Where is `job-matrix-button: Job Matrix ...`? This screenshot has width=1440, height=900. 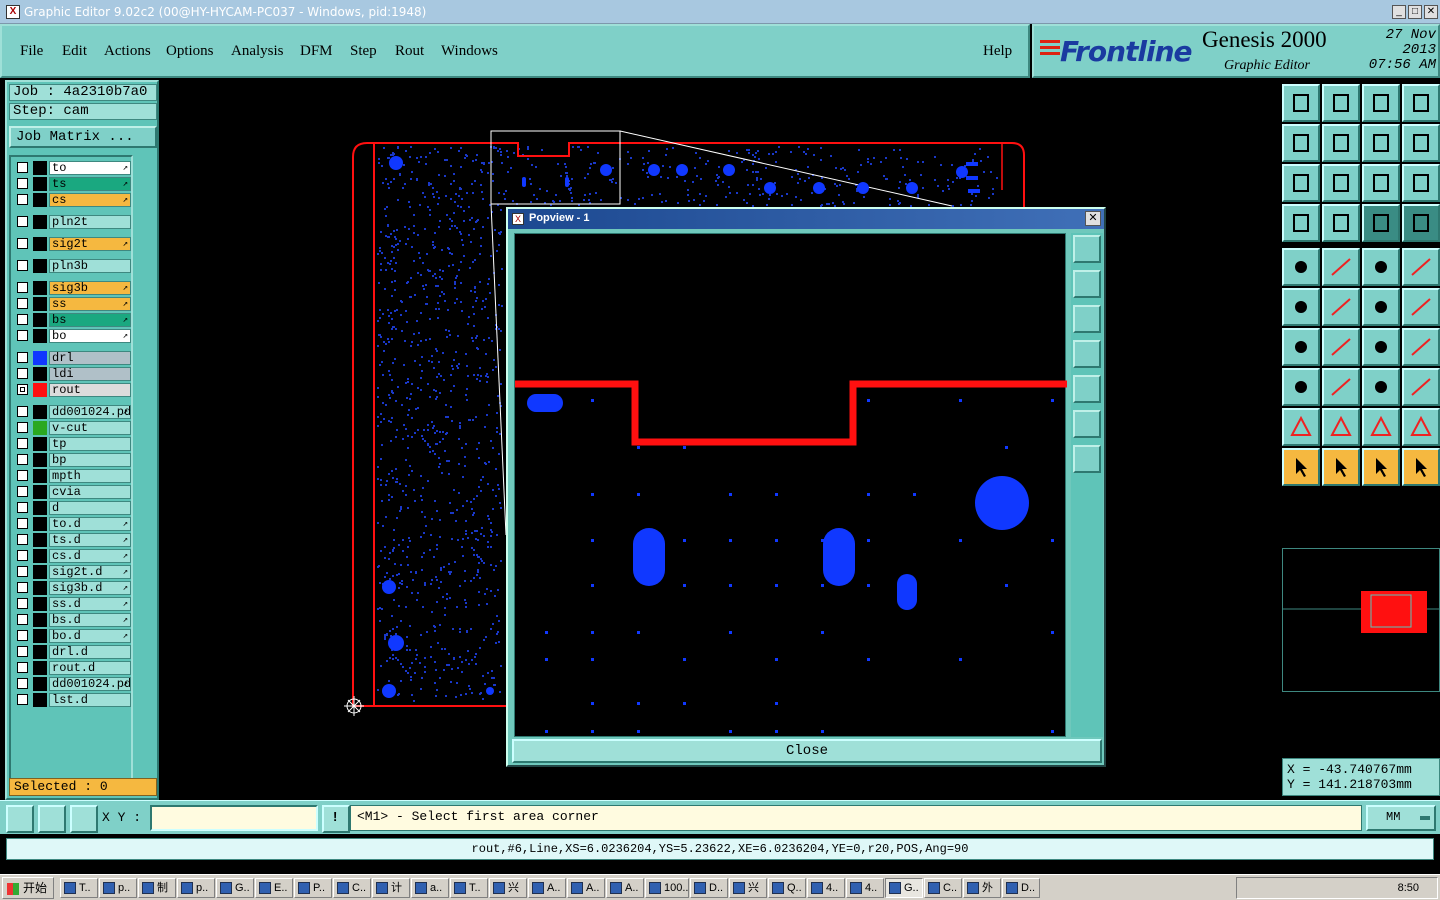
job-matrix-button: Job Matrix ... is located at coordinates (83, 137).